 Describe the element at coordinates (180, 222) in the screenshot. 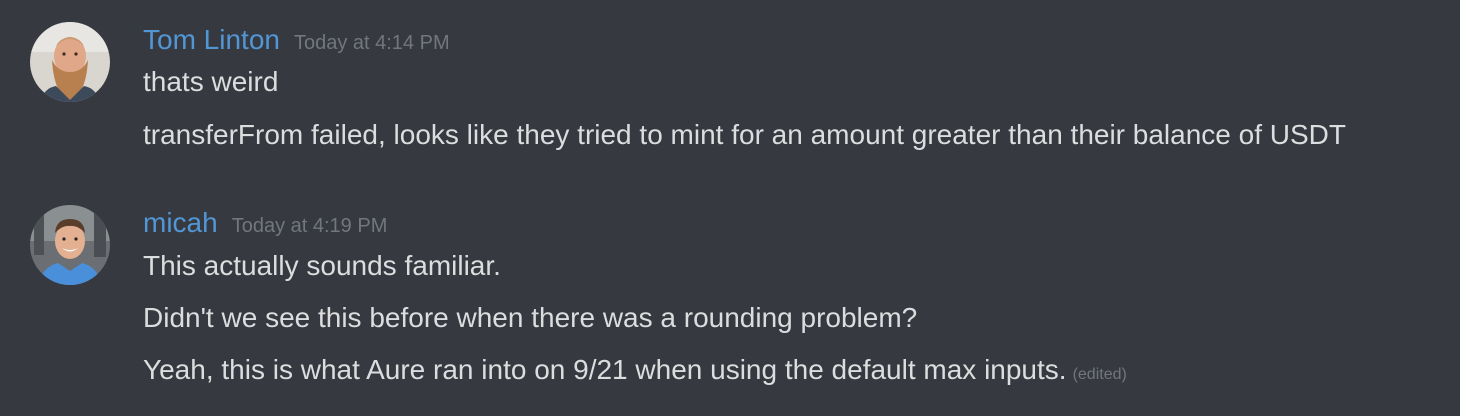

I see `username: micah` at that location.